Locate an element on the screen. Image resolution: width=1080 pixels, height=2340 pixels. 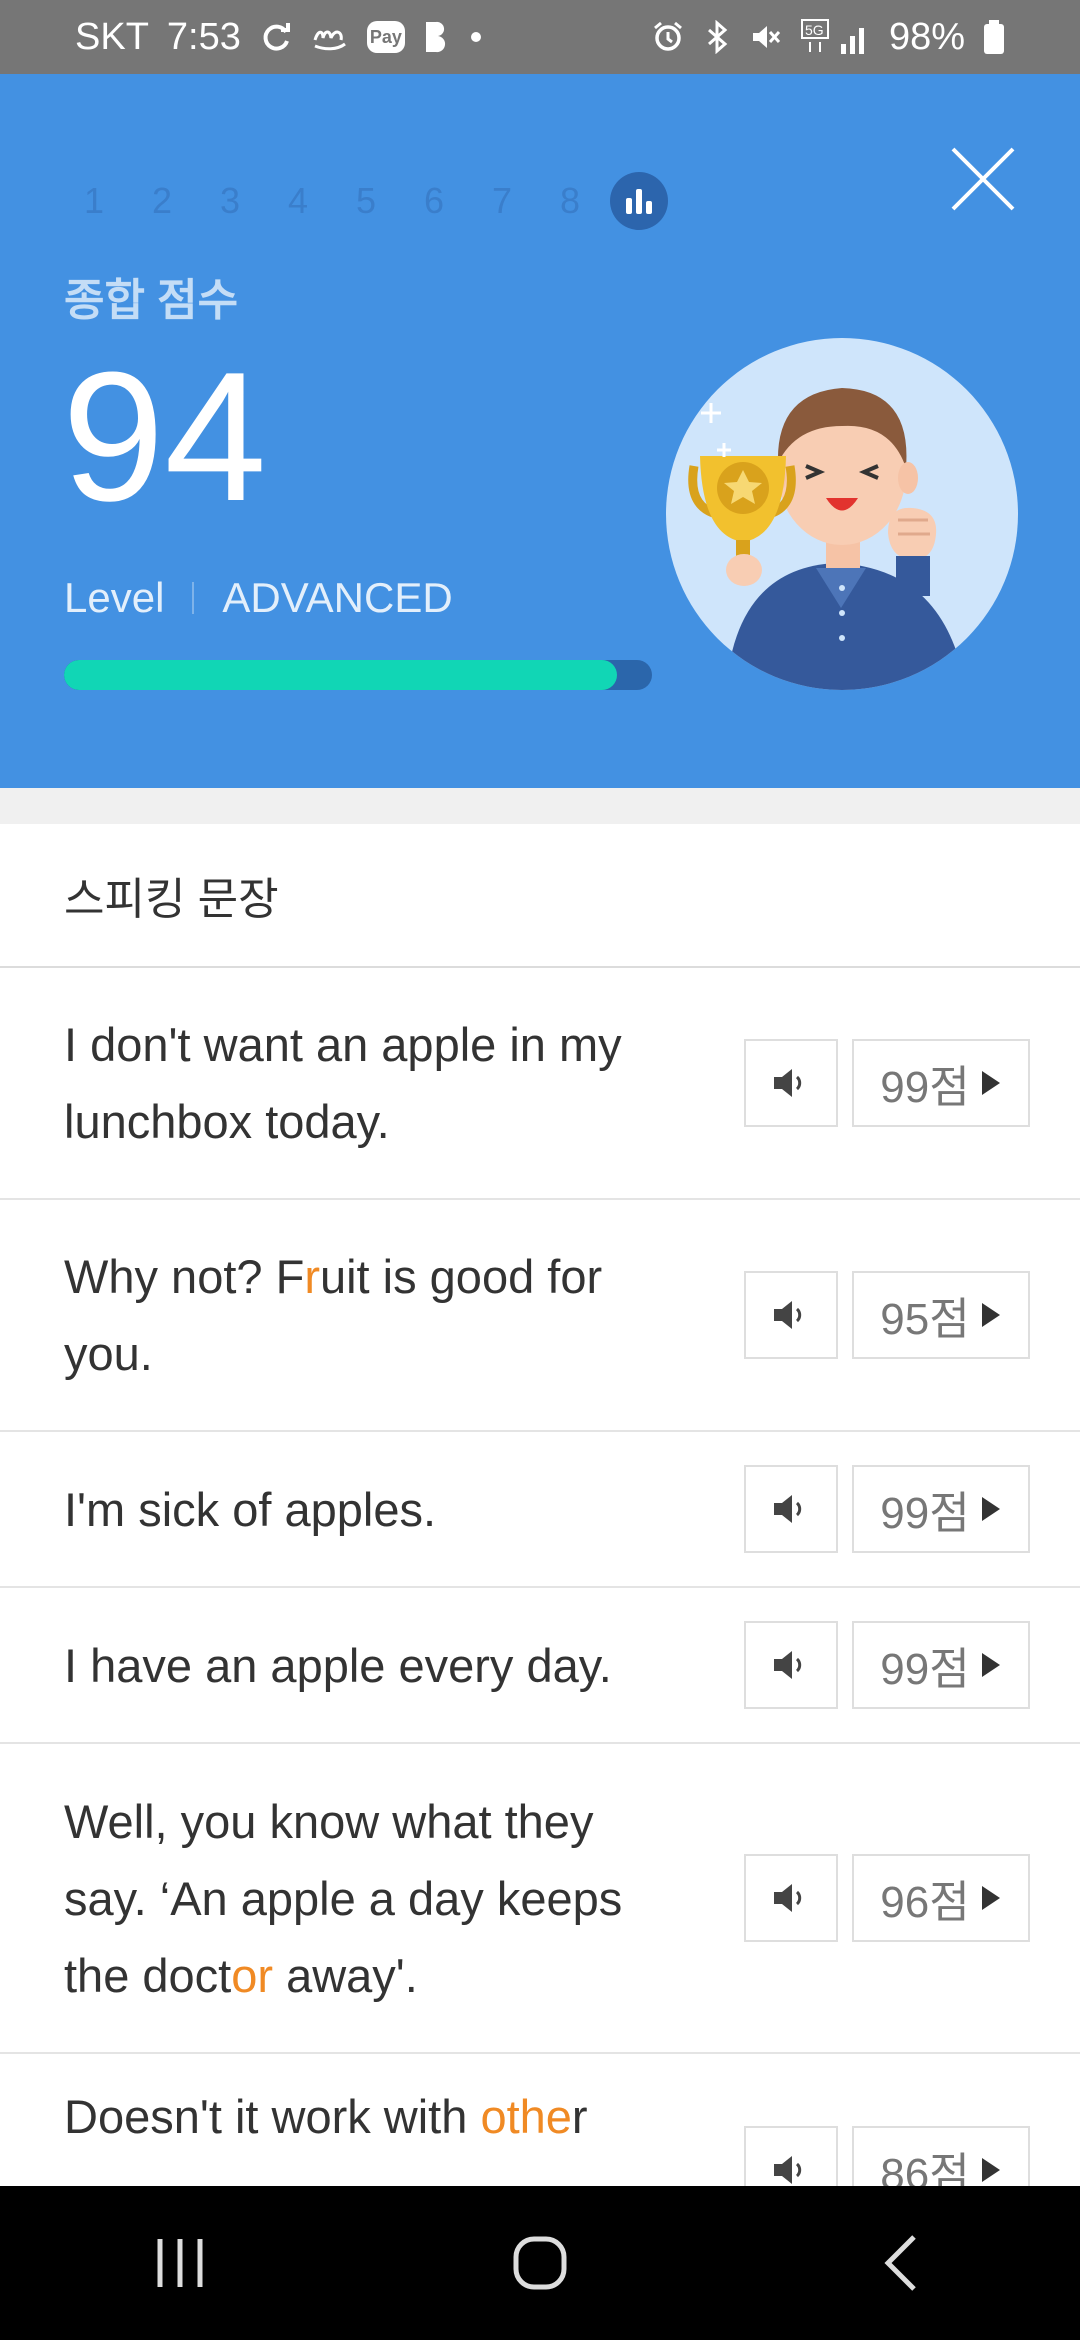
row-actions: 96점 is located at coordinates (887, 1898).